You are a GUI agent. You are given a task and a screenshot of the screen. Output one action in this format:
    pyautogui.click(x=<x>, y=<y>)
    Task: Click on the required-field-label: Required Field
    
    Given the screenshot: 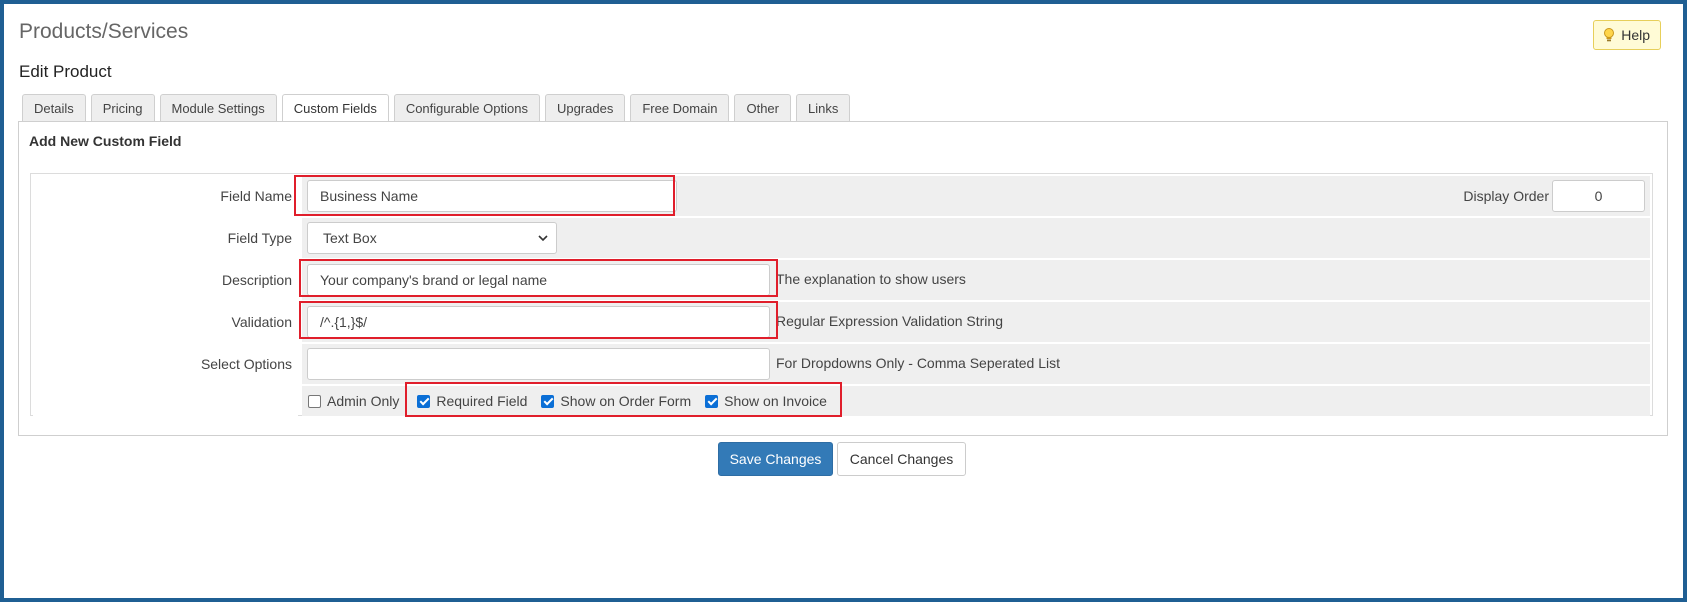 What is the action you would take?
    pyautogui.click(x=482, y=401)
    